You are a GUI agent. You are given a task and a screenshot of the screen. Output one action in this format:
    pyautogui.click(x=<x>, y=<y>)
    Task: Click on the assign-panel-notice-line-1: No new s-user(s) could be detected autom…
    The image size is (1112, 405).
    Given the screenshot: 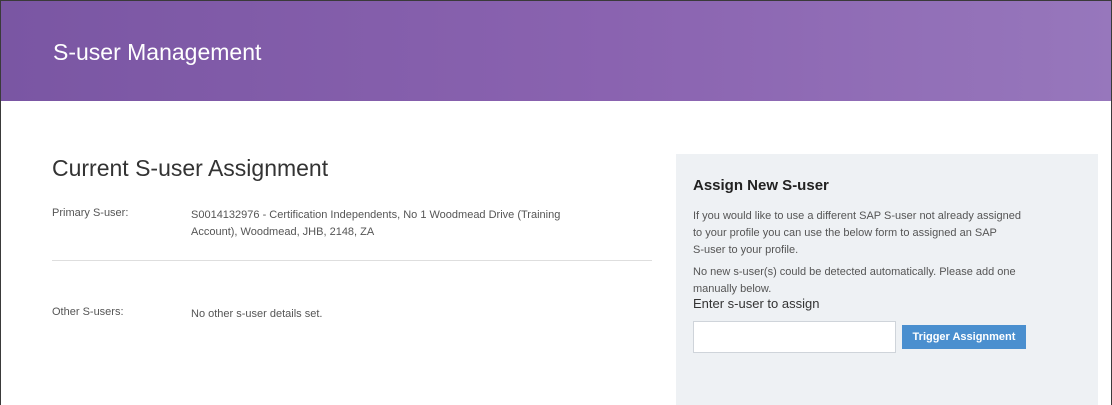 What is the action you would take?
    pyautogui.click(x=854, y=272)
    